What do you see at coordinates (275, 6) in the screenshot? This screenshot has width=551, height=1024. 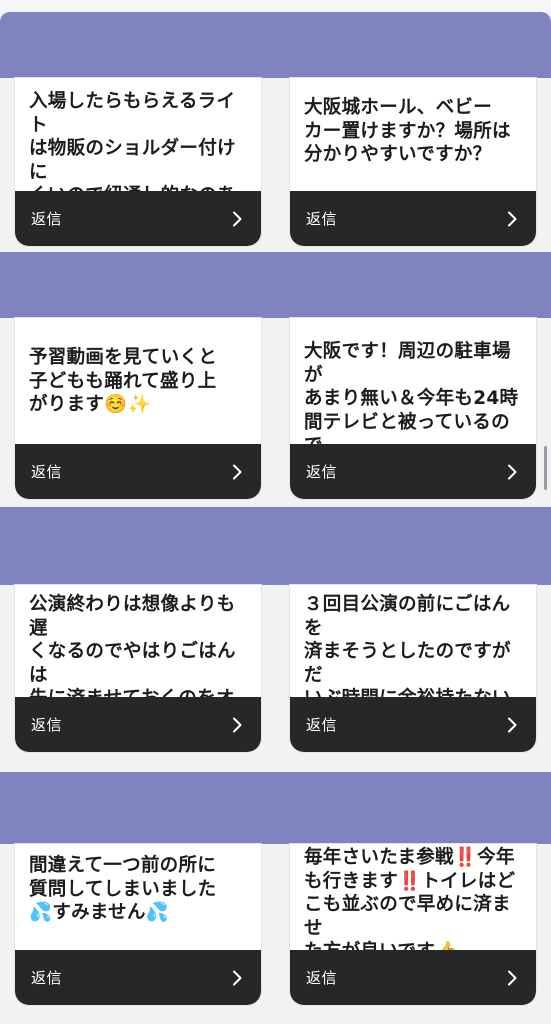 I see `top-edge` at bounding box center [275, 6].